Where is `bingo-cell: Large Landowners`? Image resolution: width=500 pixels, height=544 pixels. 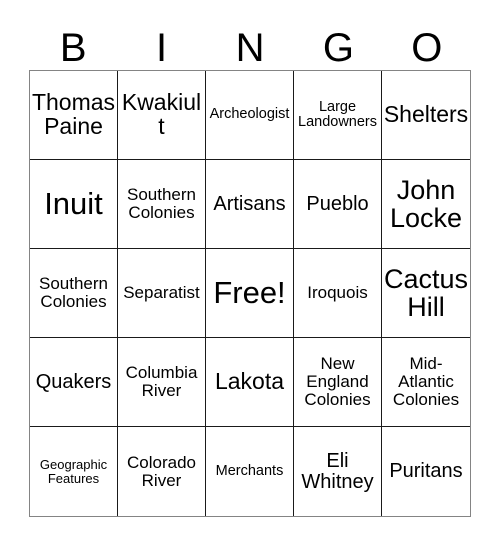 bingo-cell: Large Landowners is located at coordinates (338, 115).